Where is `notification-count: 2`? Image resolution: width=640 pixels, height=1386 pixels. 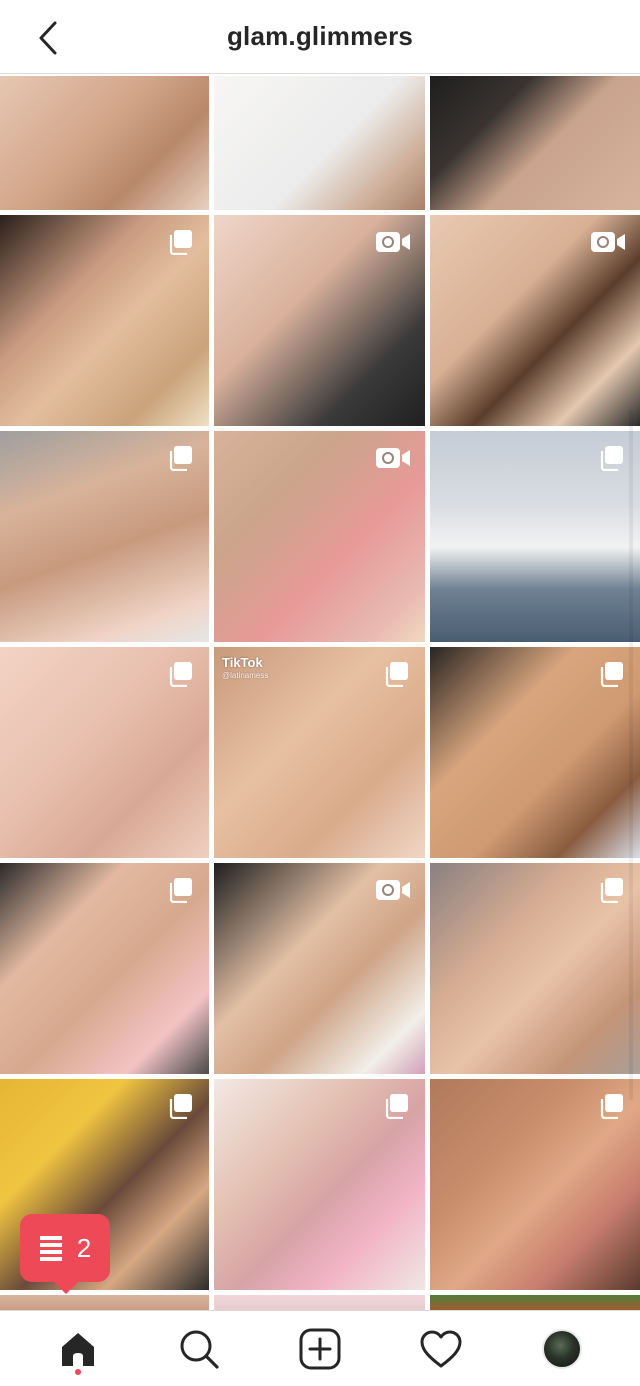
notification-count: 2 is located at coordinates (84, 1247).